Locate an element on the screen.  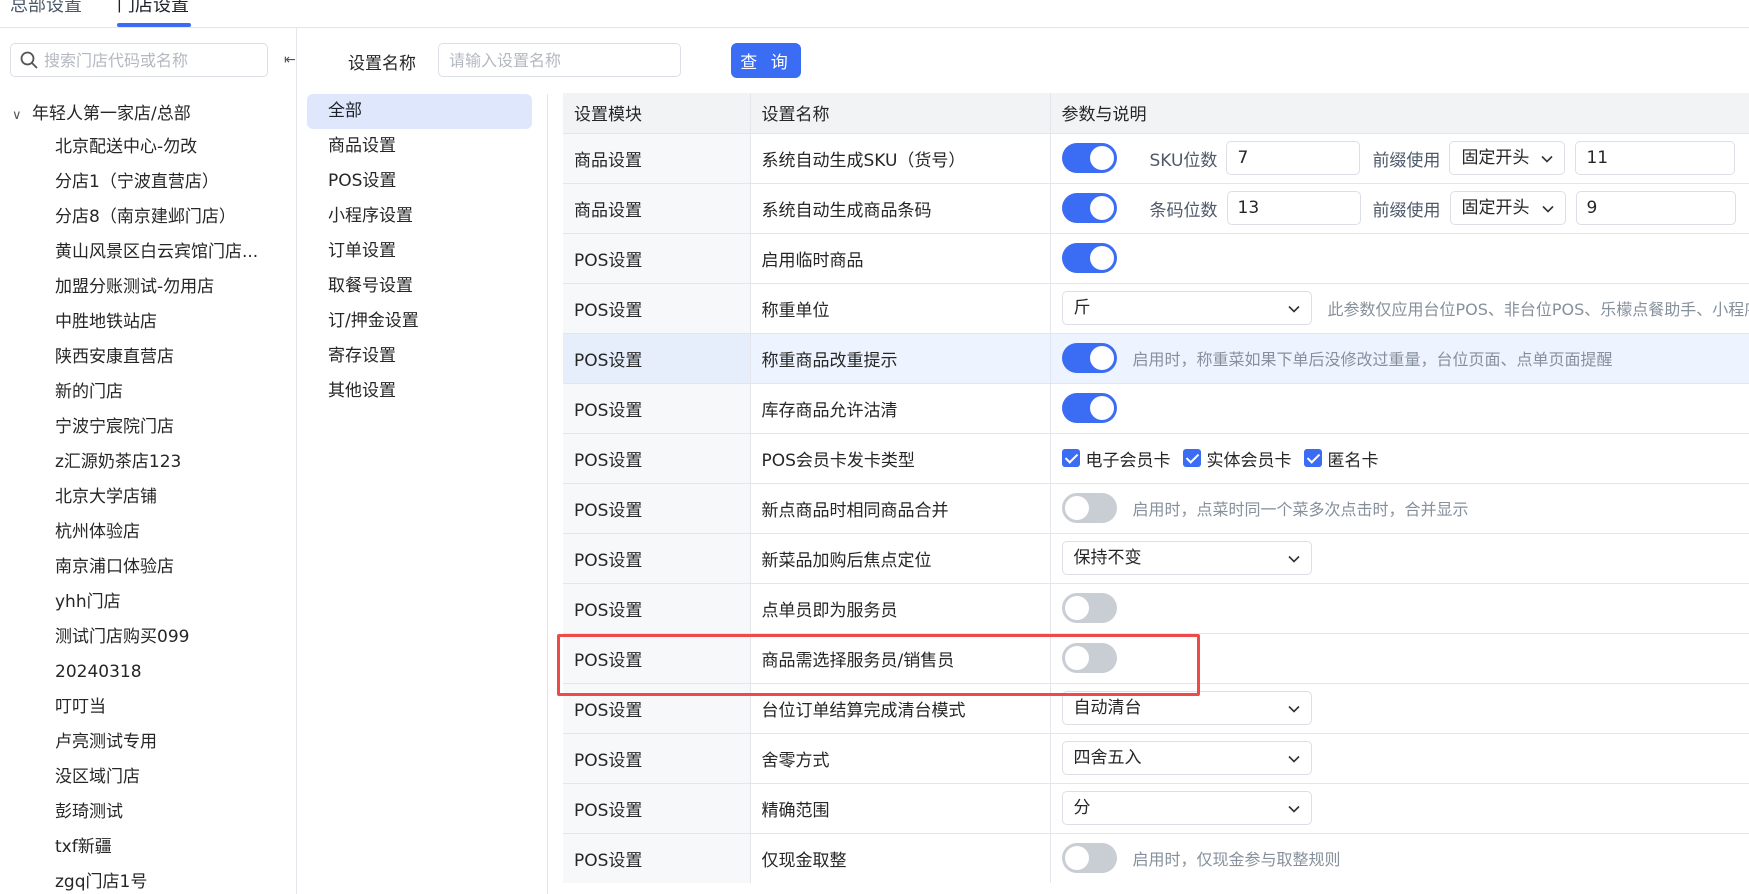
table-row: POS设置 启用临时商品 is located at coordinates (1156, 257).